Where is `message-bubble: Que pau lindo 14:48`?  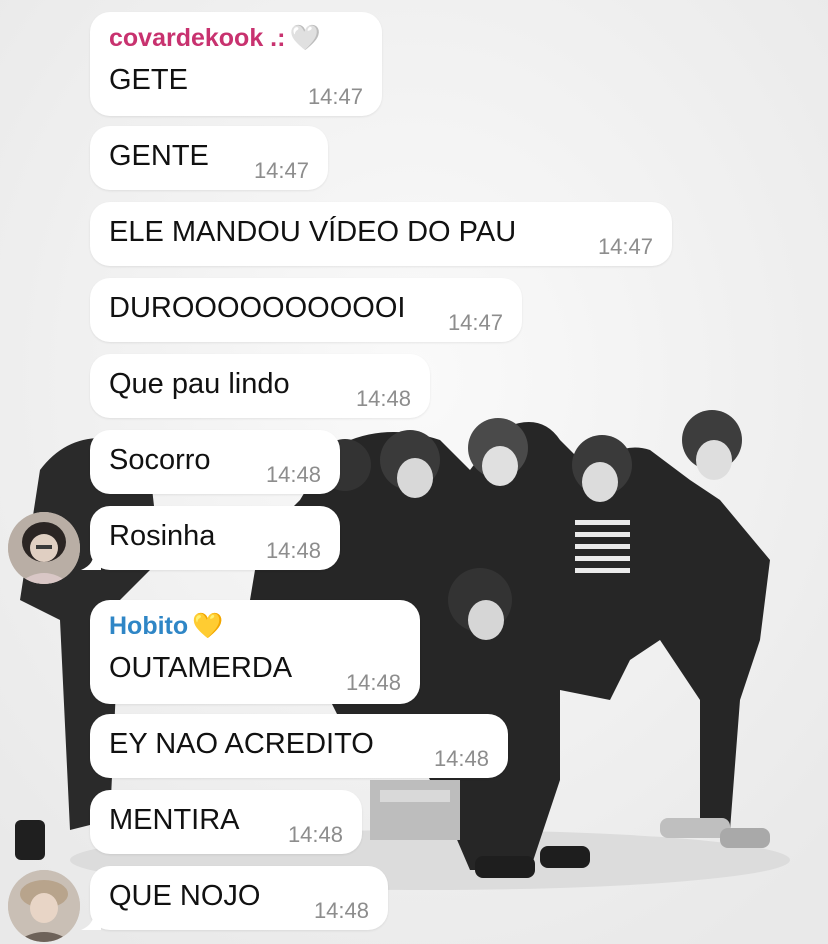 message-bubble: Que pau lindo 14:48 is located at coordinates (260, 386).